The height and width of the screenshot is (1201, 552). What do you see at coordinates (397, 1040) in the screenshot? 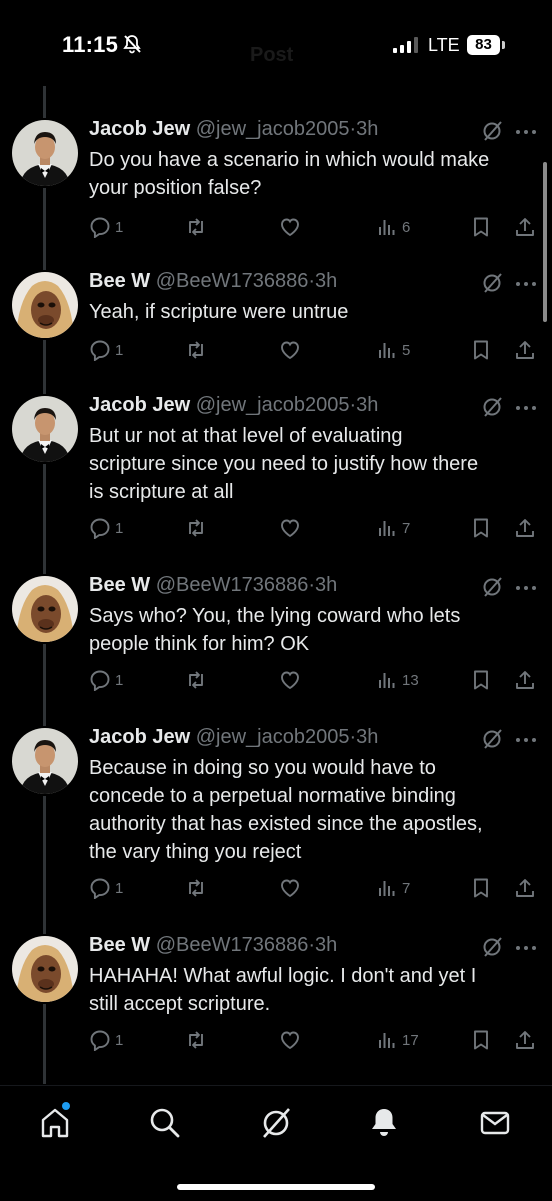
I see `views-button: 17` at bounding box center [397, 1040].